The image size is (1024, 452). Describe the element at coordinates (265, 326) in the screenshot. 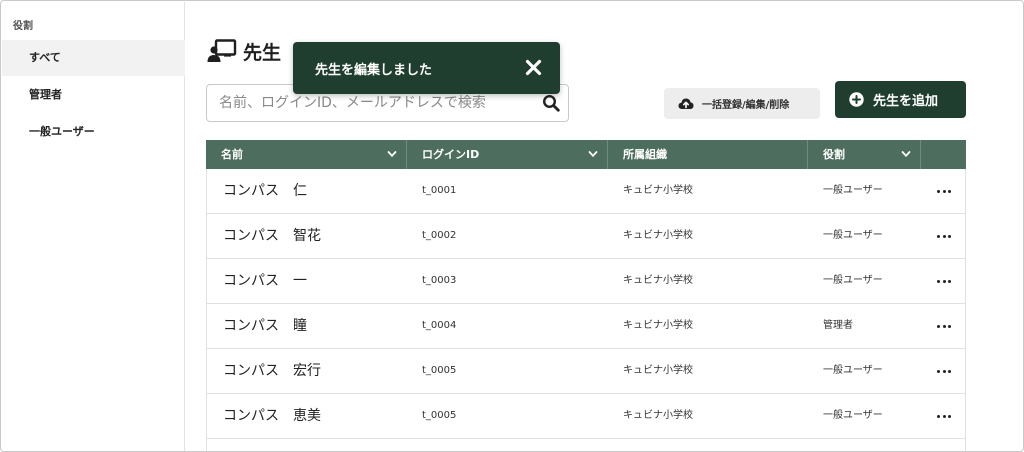

I see `cell-name: コンパス 瞳` at that location.